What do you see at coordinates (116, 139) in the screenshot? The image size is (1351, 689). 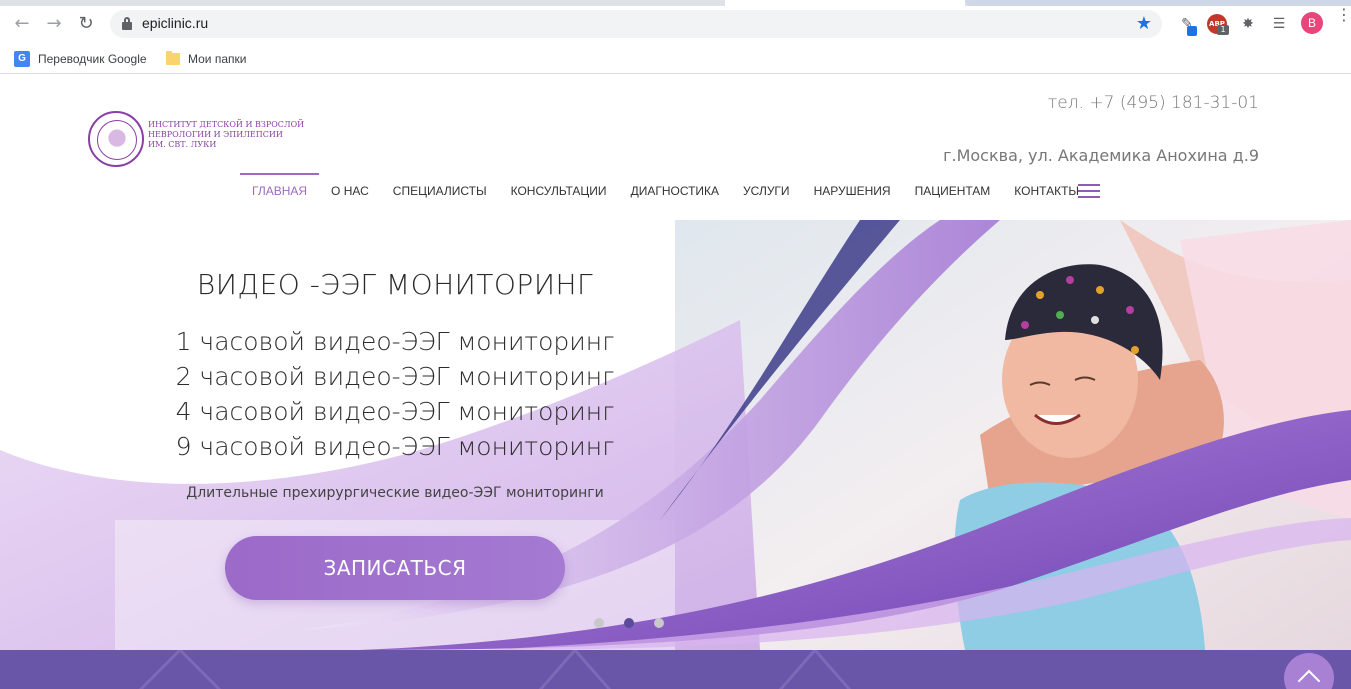 I see `logo-seal-icon` at bounding box center [116, 139].